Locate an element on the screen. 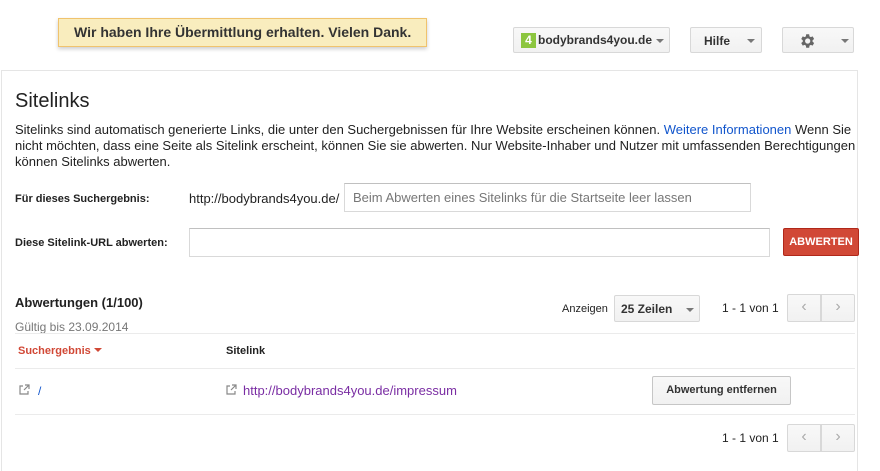  site-name: bodybrands4you.de is located at coordinates (595, 40).